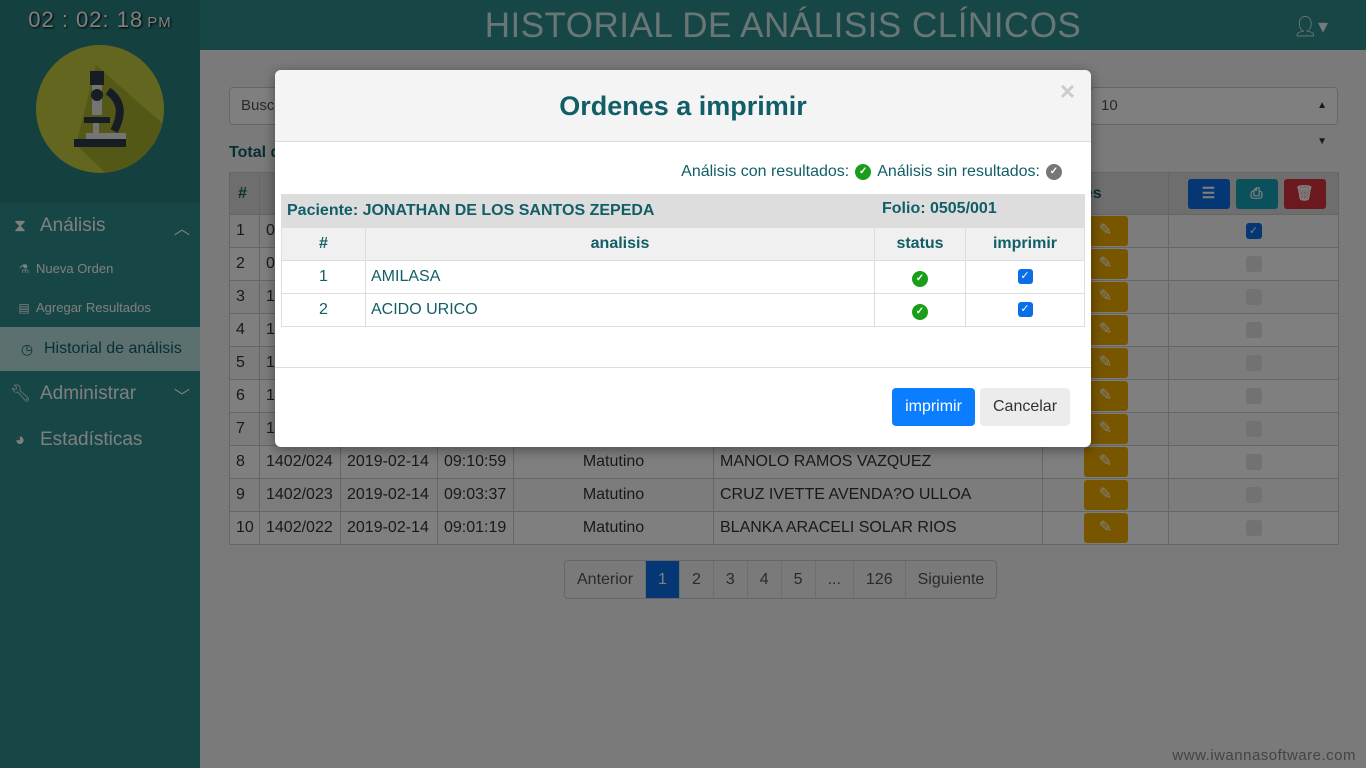 Image resolution: width=1366 pixels, height=768 pixels. Describe the element at coordinates (683, 407) in the screenshot. I see `modal-footer: imprimir Cancelar` at that location.